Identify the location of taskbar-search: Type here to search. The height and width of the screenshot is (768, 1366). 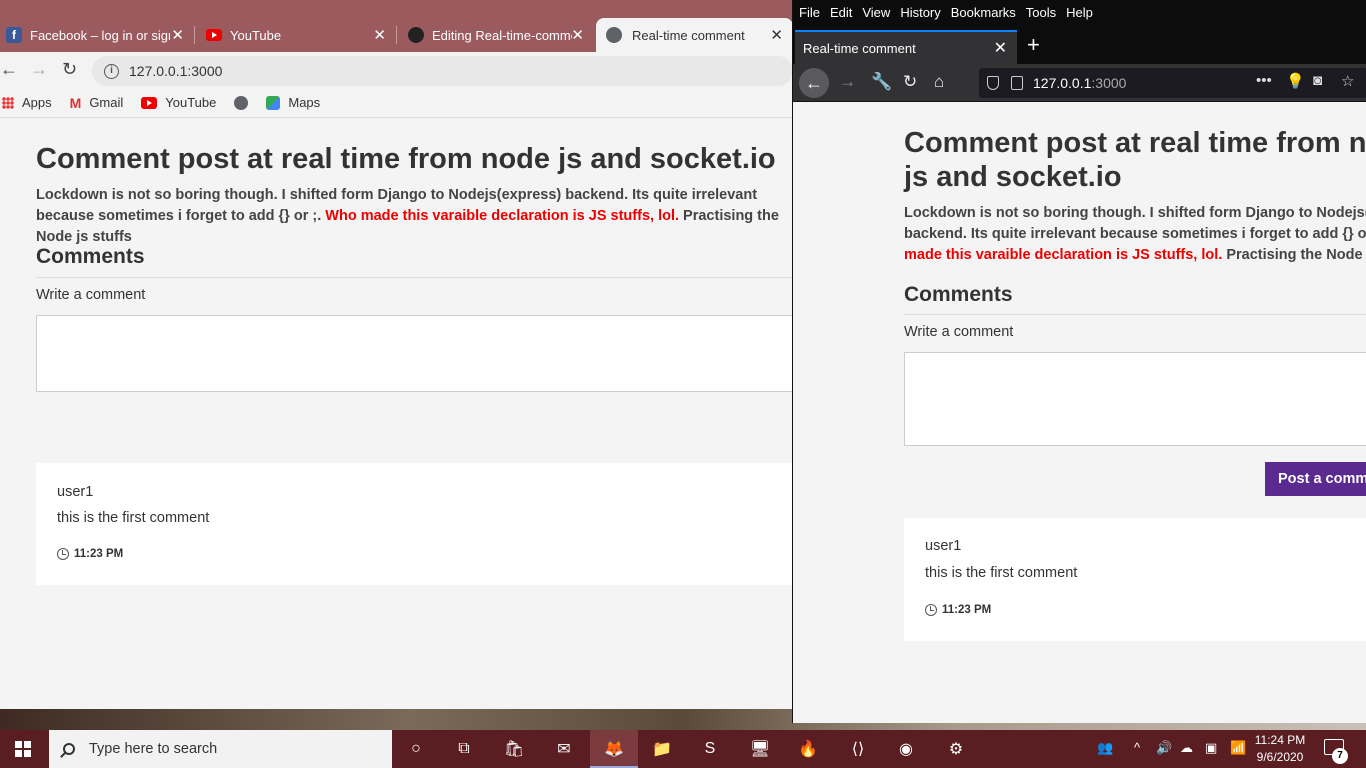
(220, 749).